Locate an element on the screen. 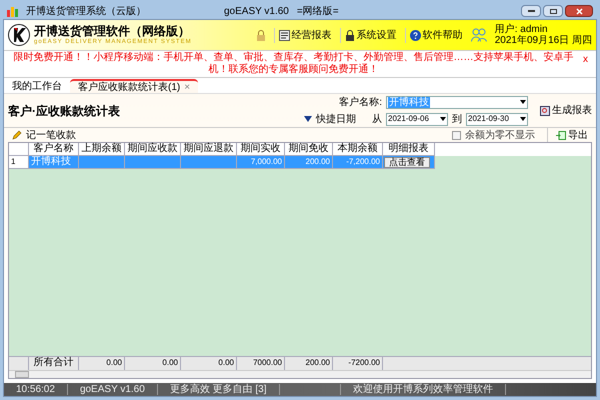 Image resolution: width=600 pixels, height=400 pixels. status-text: 欢迎使用开博系列效率管理软件 is located at coordinates (423, 389).